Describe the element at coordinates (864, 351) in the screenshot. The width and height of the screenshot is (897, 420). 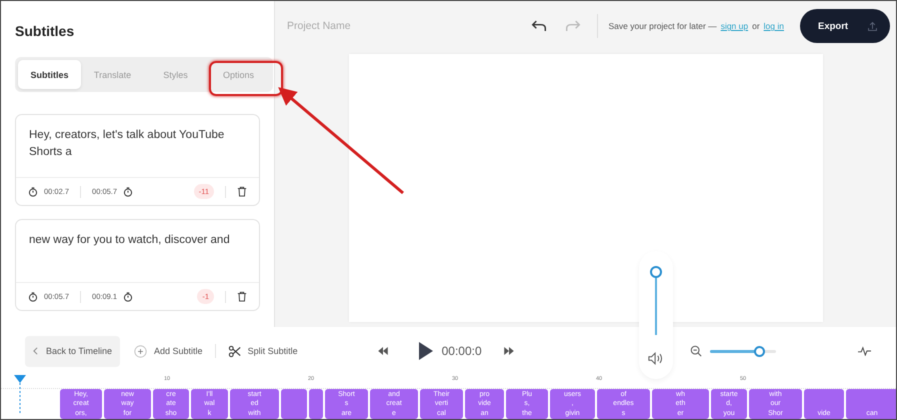
I see `waveform-icon` at that location.